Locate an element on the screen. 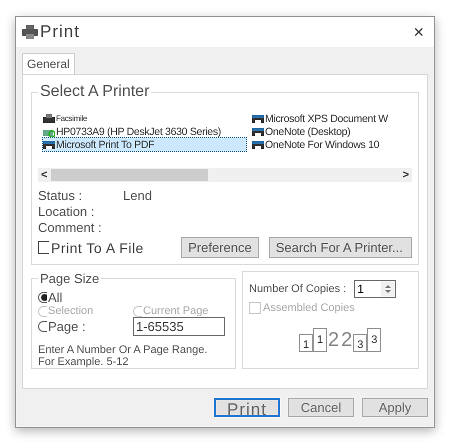  hint-text: For Example. 5-12 is located at coordinates (84, 362).